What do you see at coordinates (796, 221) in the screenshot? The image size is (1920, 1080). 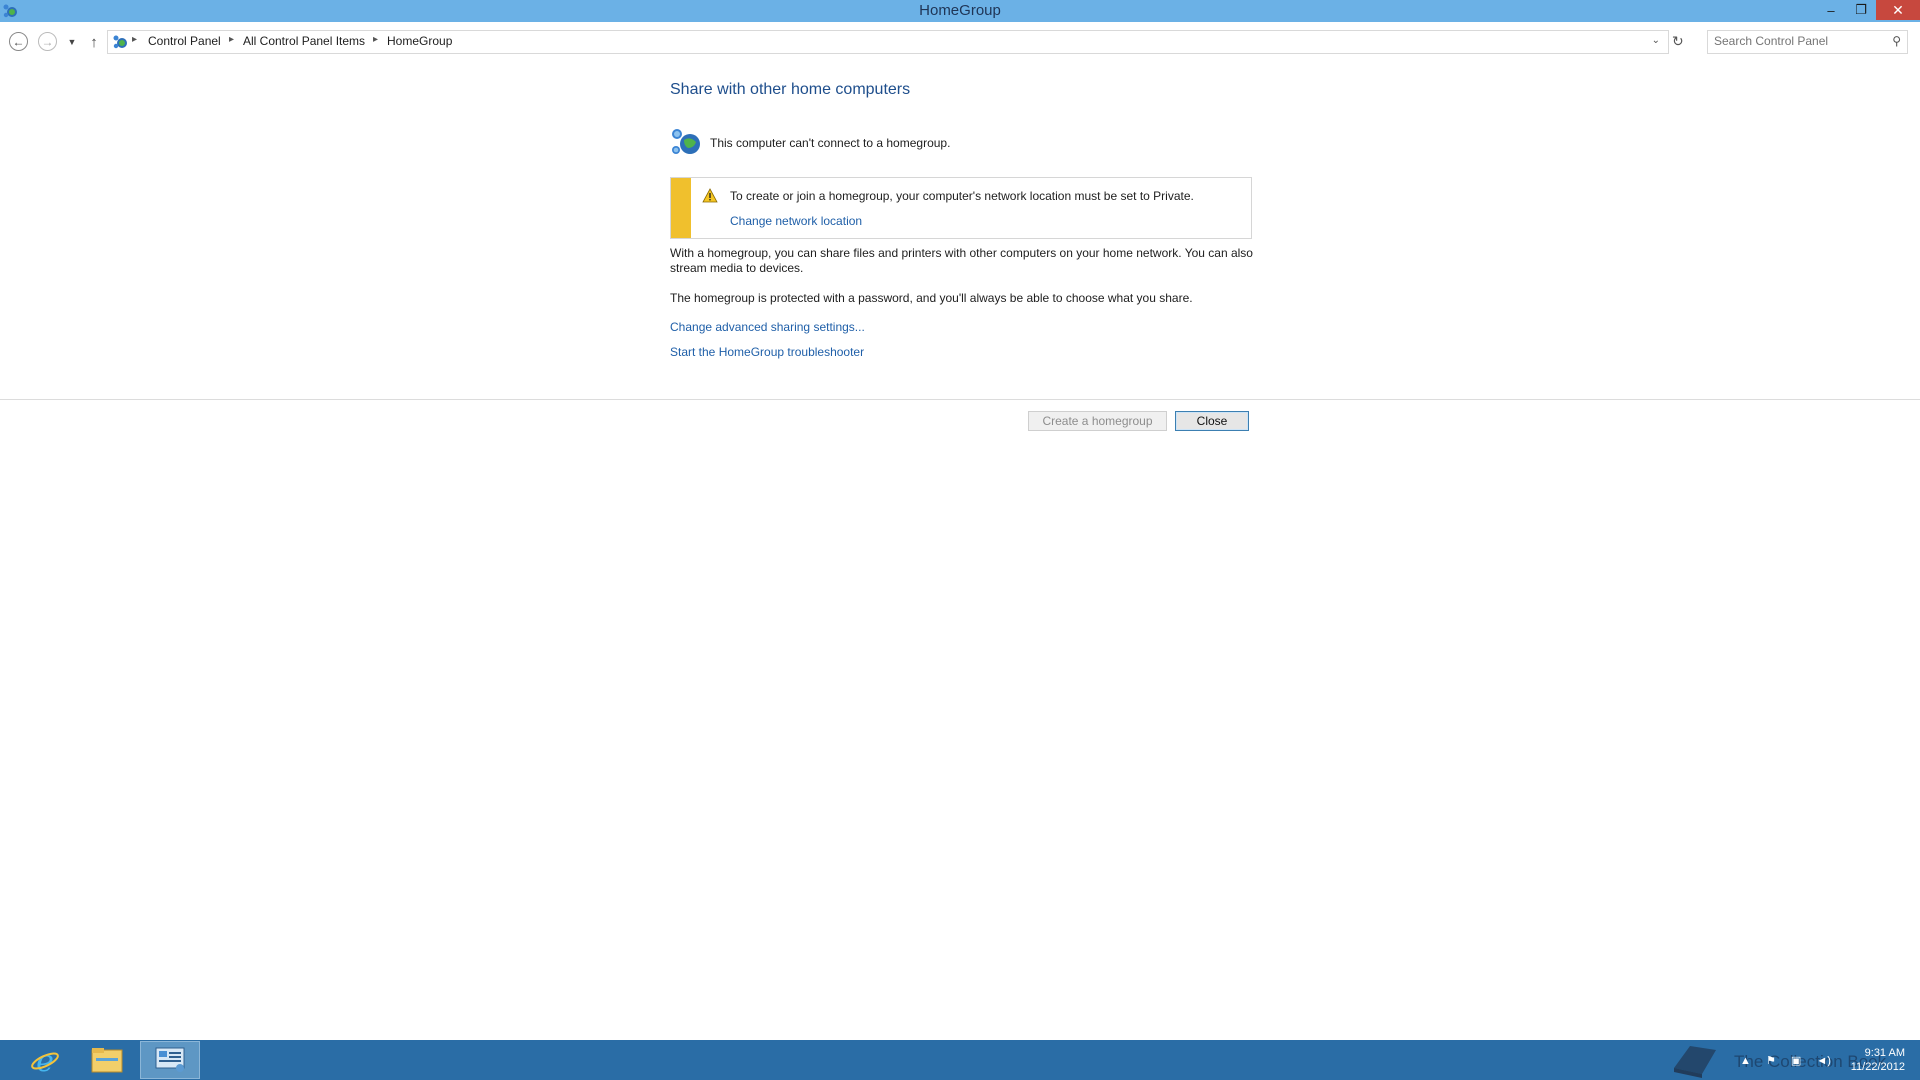 I see `change-network-location-link: Change network location` at bounding box center [796, 221].